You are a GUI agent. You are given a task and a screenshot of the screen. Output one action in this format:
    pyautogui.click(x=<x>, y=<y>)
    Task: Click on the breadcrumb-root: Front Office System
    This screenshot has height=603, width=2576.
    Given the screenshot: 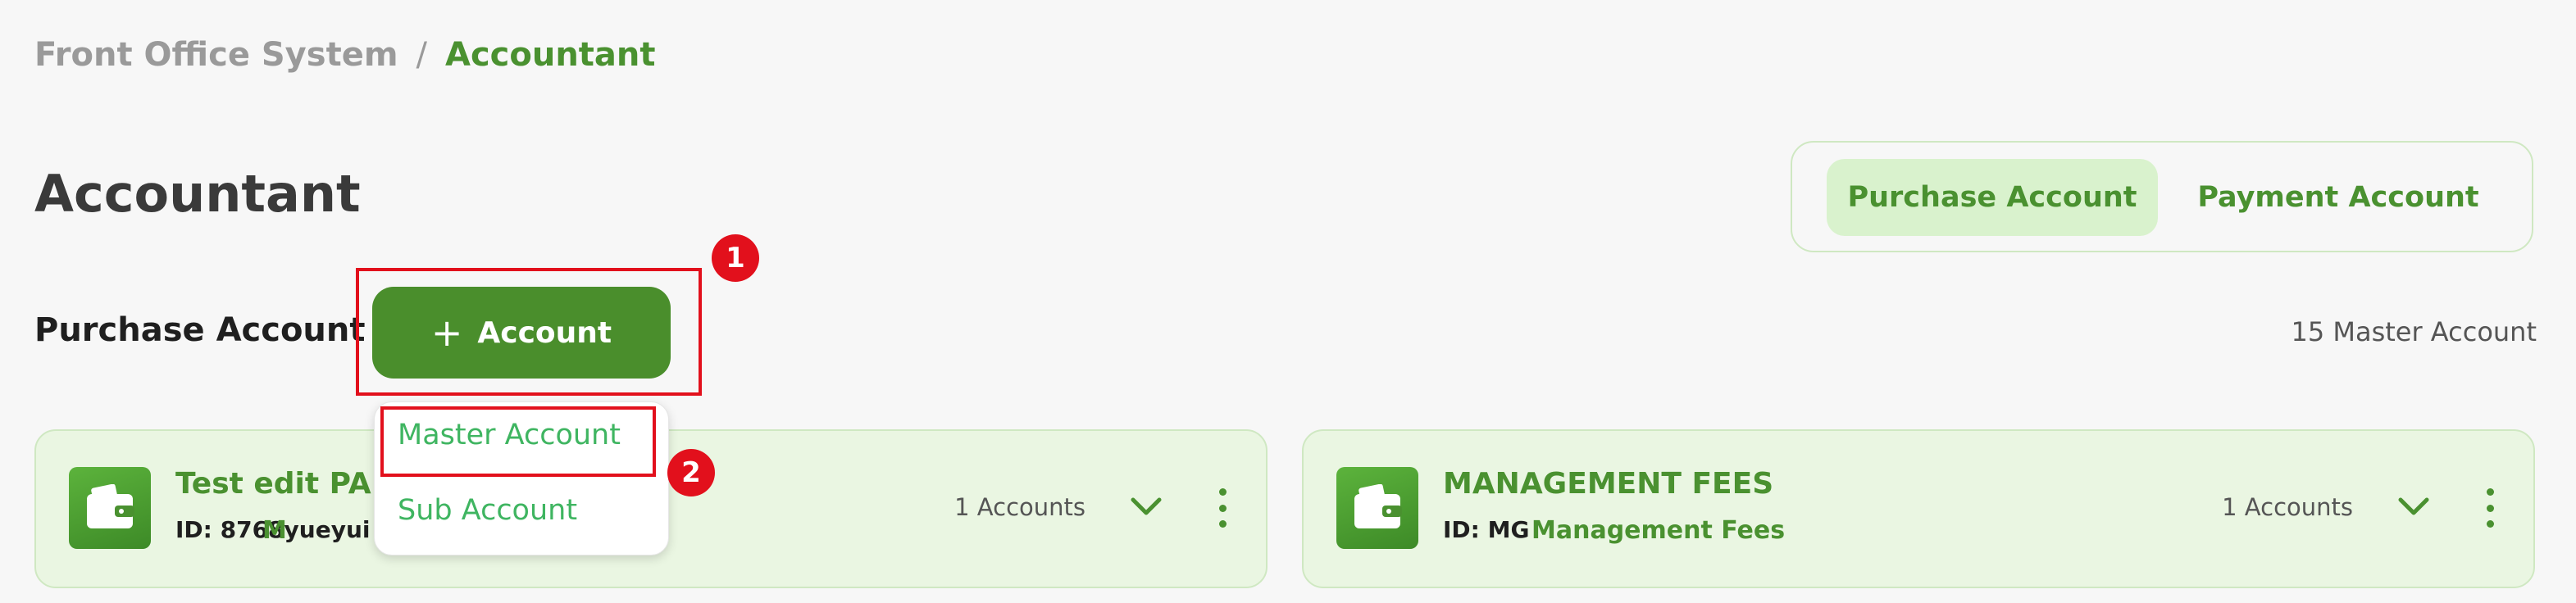 What is the action you would take?
    pyautogui.click(x=216, y=55)
    